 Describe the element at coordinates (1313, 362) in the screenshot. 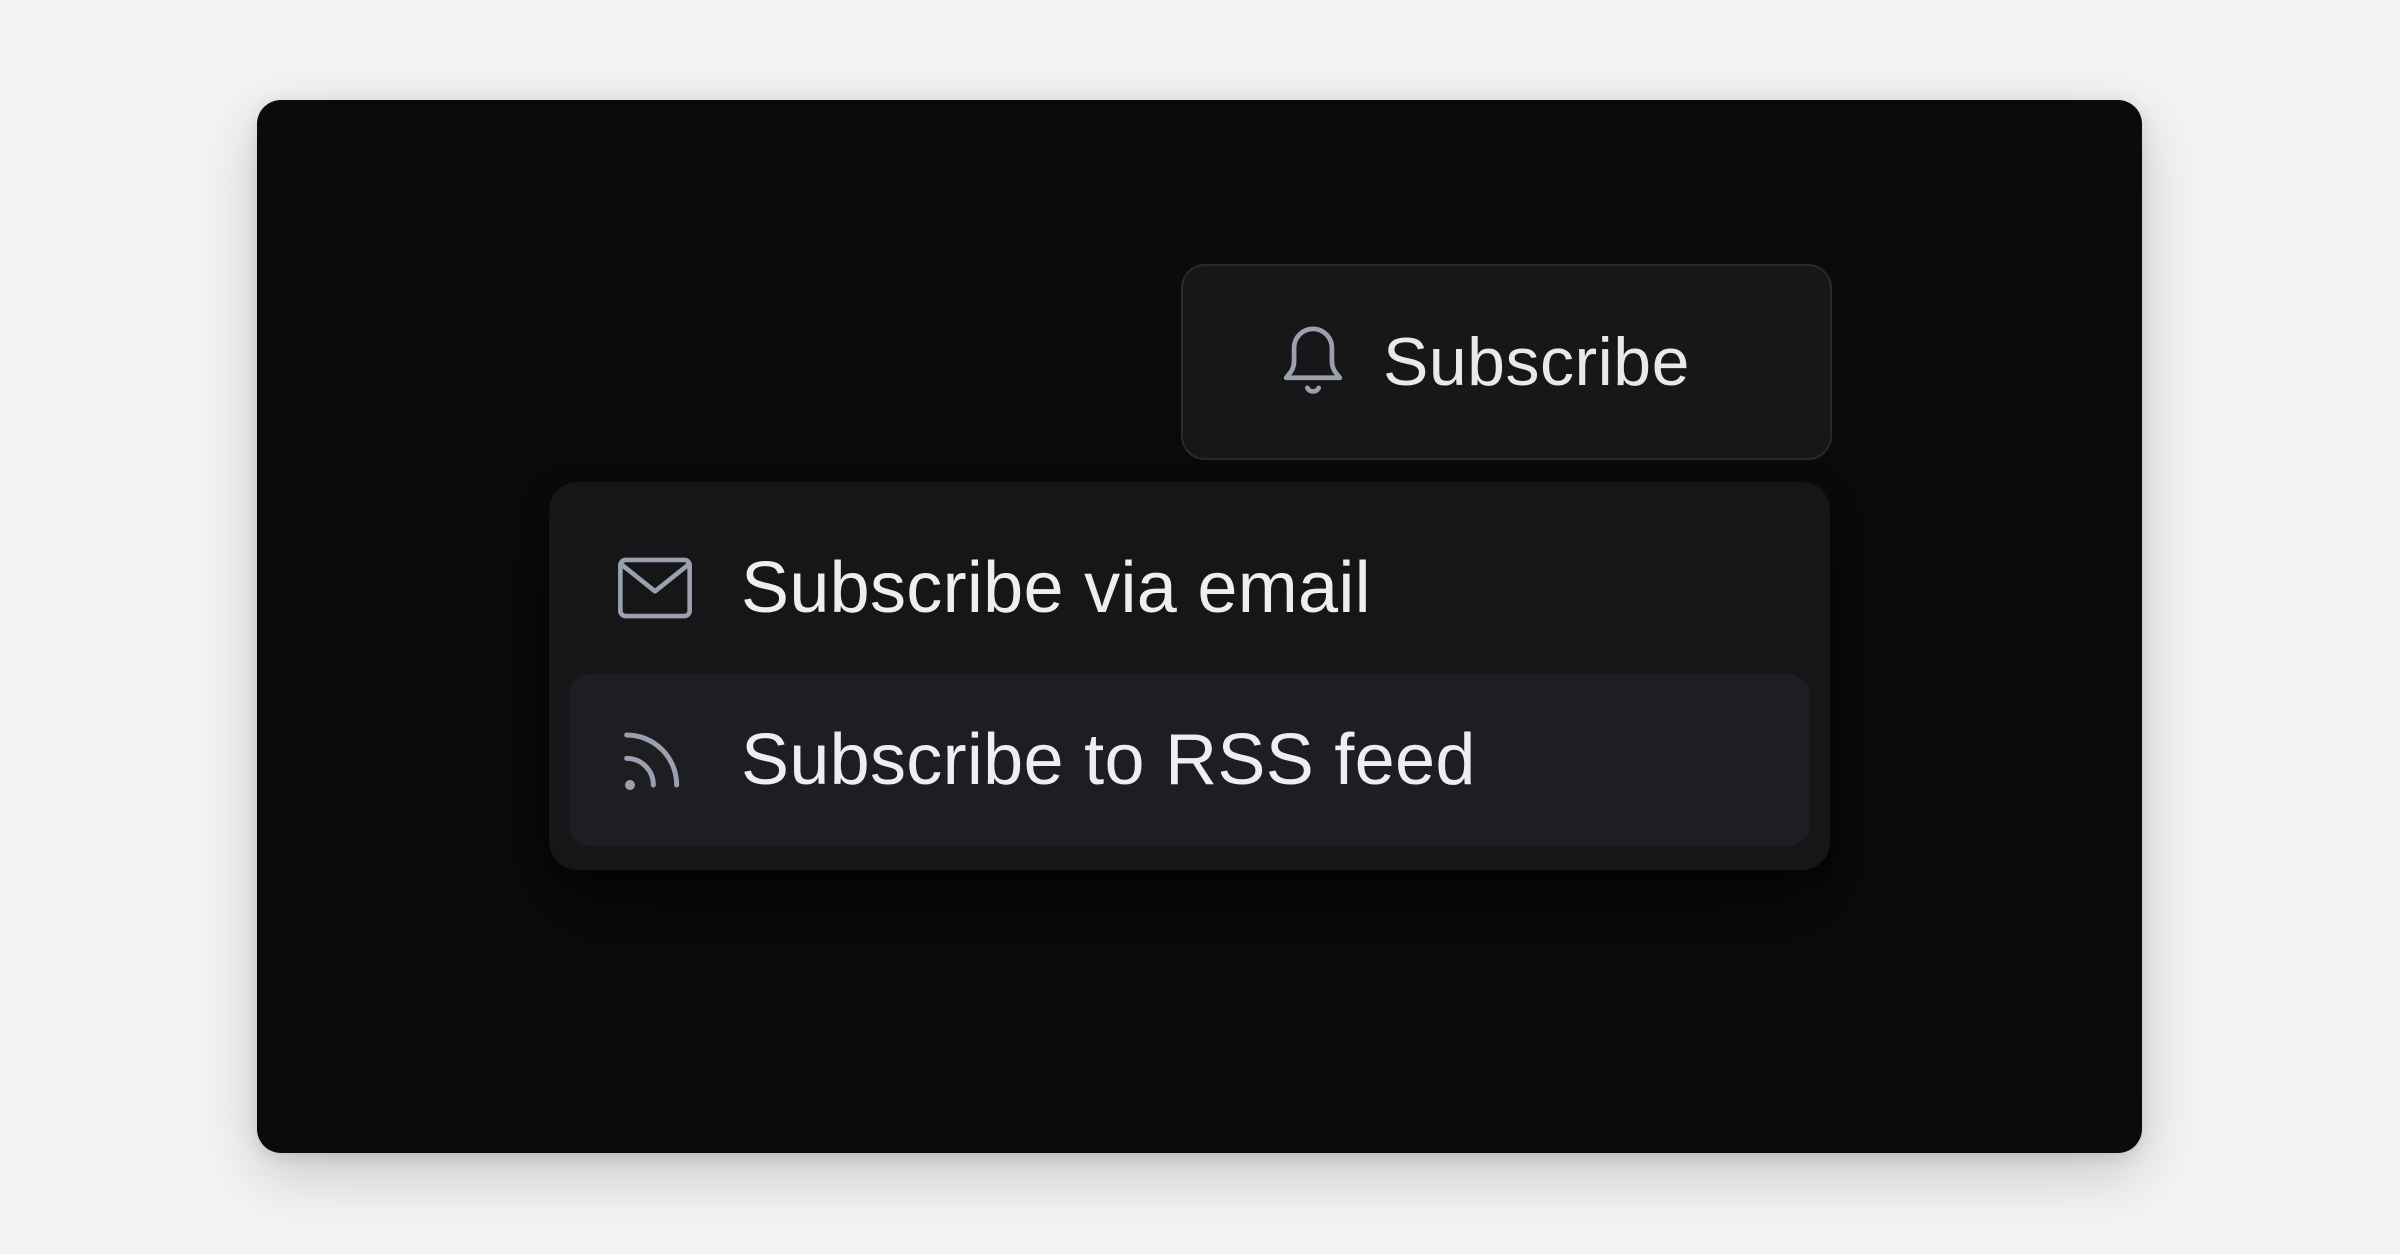

I see `bell-icon` at that location.